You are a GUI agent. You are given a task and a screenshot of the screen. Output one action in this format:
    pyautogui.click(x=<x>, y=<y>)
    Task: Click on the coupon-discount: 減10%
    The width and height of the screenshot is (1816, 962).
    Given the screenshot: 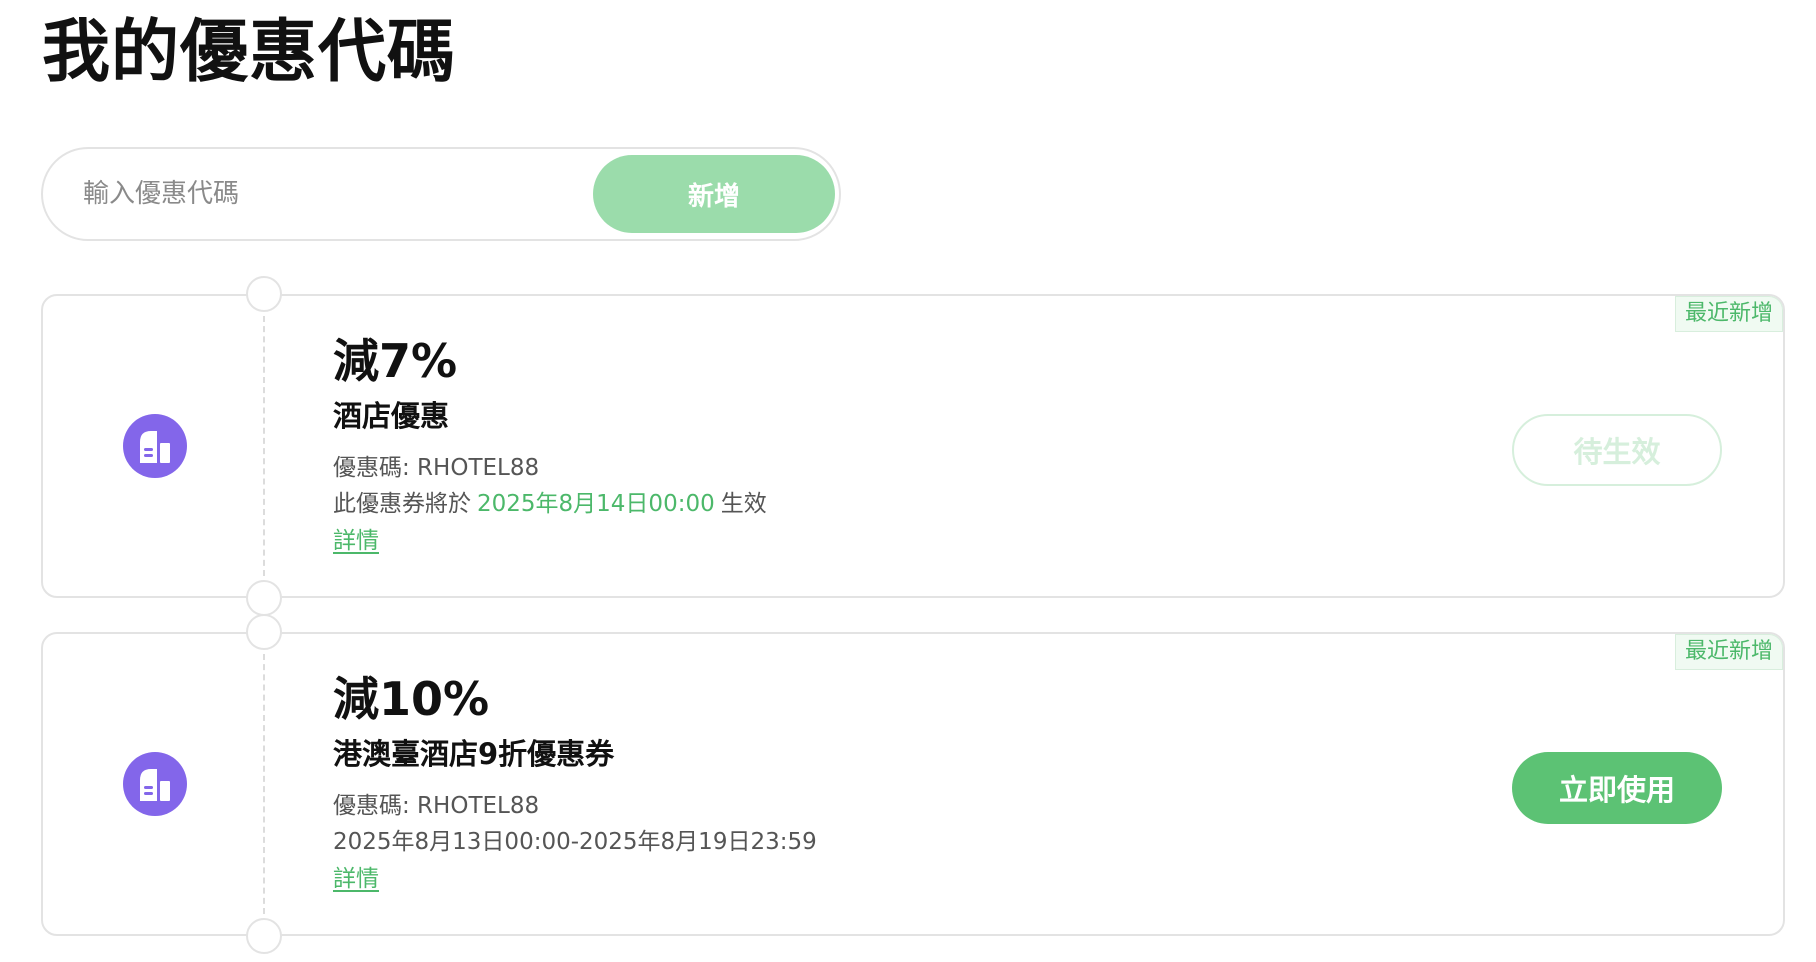 What is the action you would take?
    pyautogui.click(x=411, y=699)
    